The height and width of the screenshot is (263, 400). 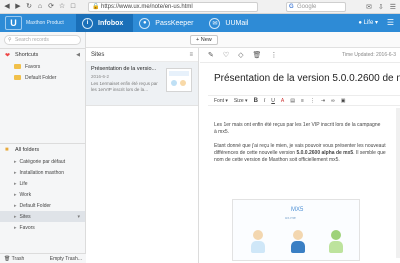 I want to click on trash-icon: 🗑, so click(x=7, y=258).